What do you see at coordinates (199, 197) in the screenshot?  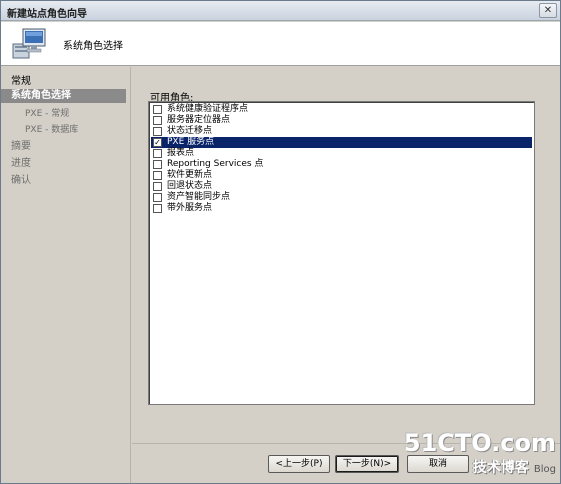 I see `role-label: 资产智能同步点` at bounding box center [199, 197].